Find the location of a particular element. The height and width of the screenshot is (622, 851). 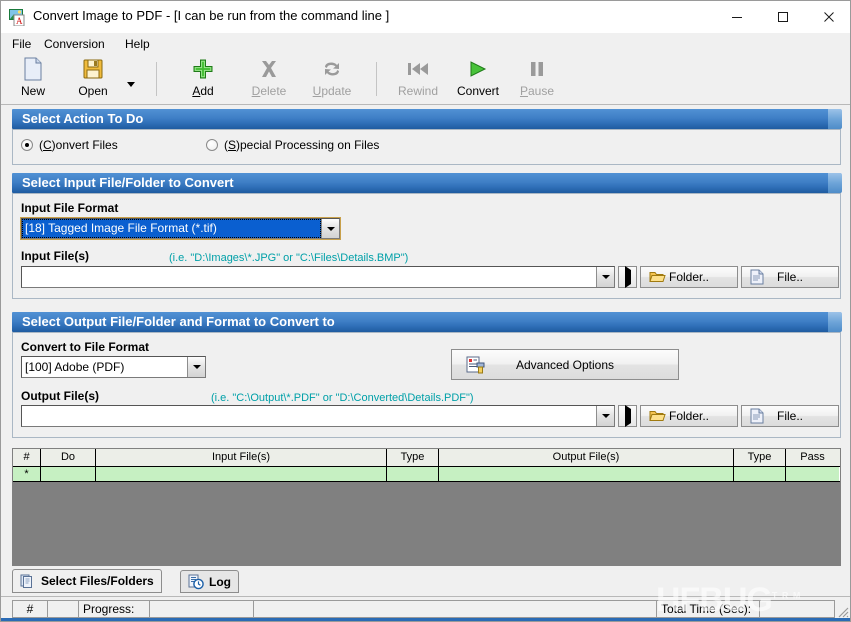

radio-indicator-convert is located at coordinates (27, 145).